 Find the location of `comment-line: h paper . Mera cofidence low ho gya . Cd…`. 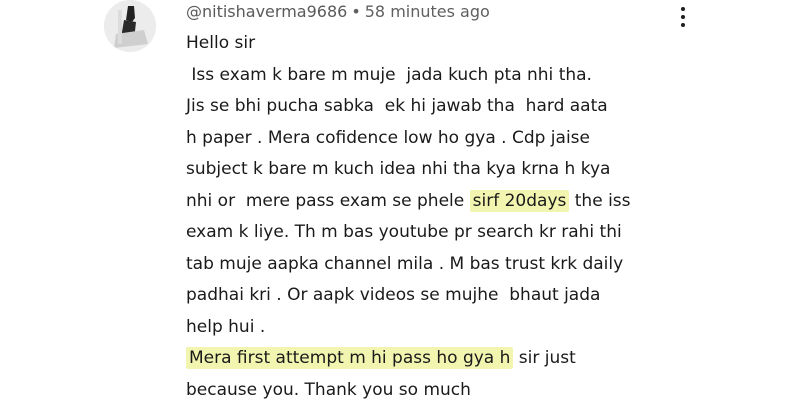

comment-line: h paper . Mera cofidence low ho gya . Cd… is located at coordinates (426, 139).